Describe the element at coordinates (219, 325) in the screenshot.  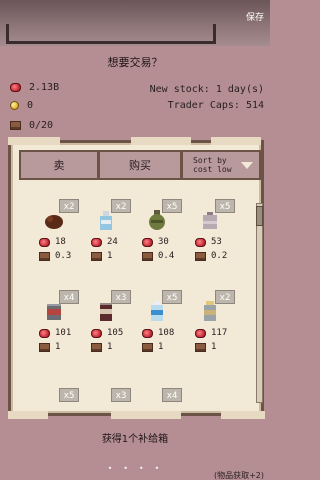
I see `shop-item: x2 117 1` at that location.